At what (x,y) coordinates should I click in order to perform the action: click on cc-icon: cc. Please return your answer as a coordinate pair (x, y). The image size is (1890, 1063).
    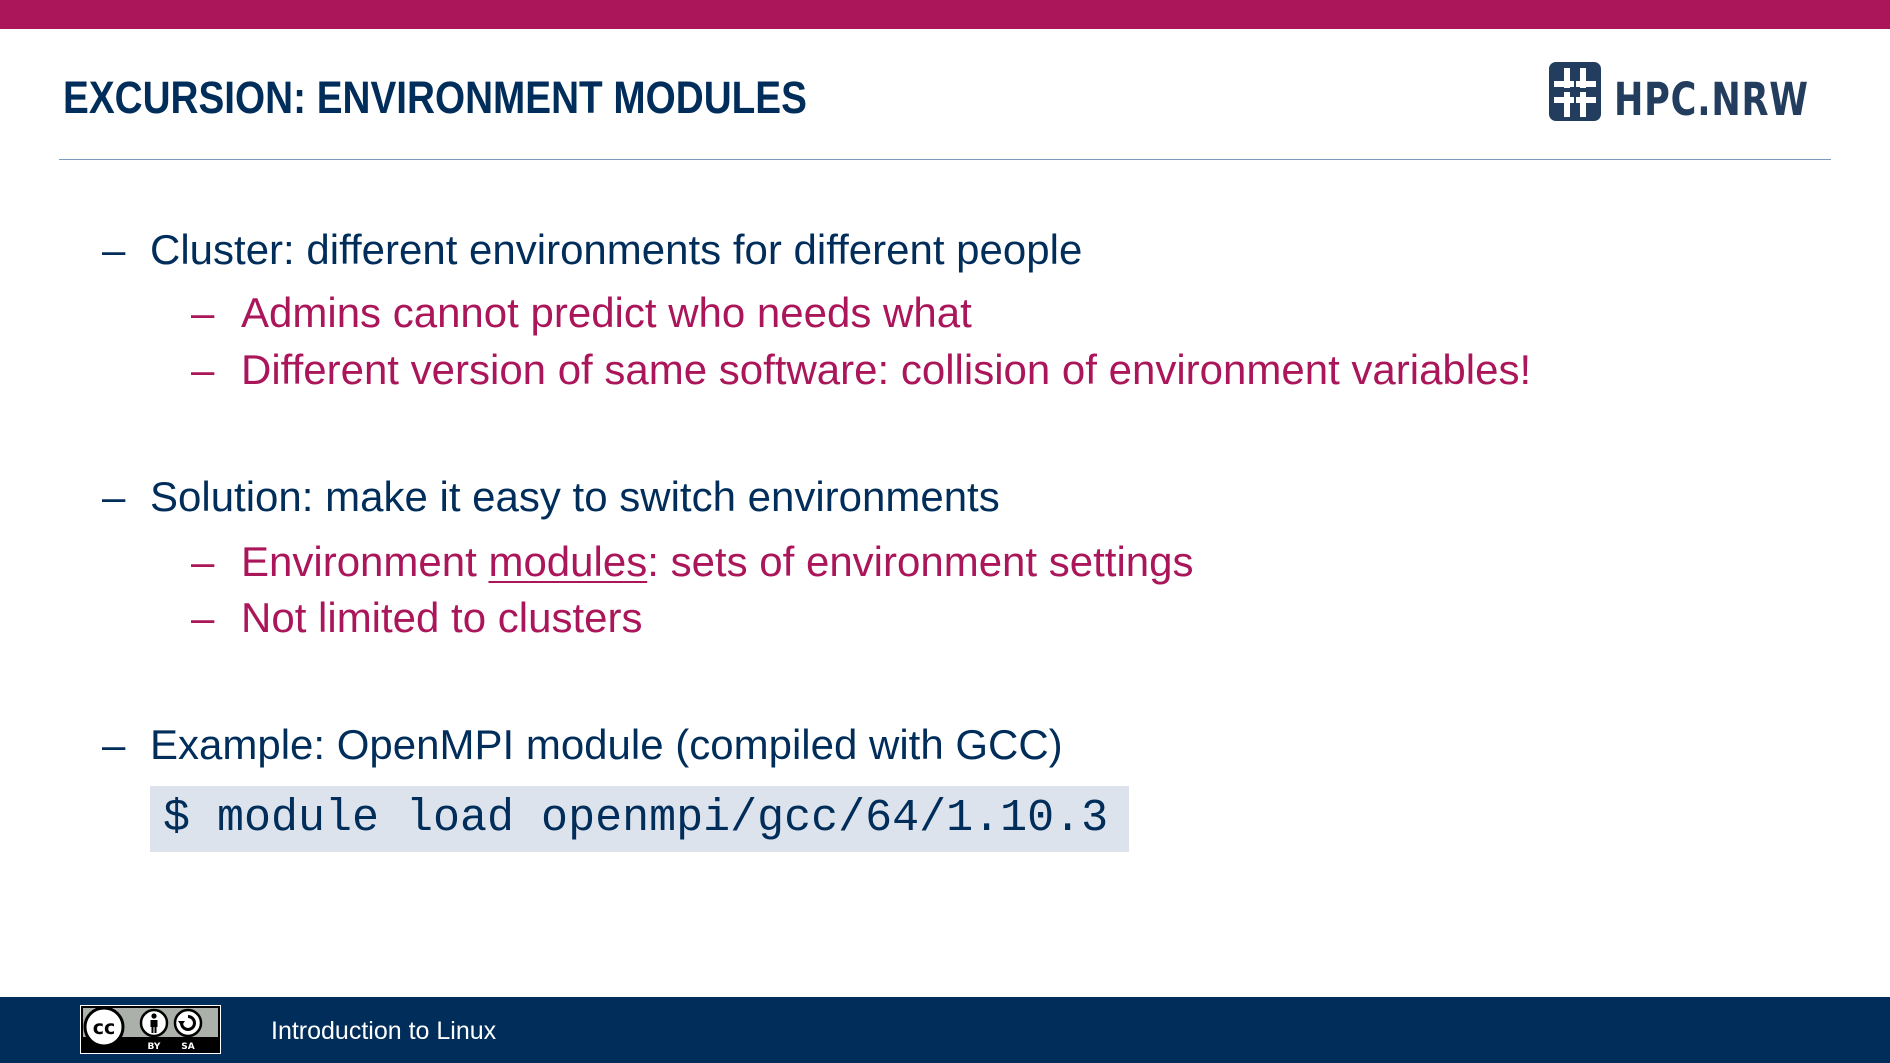
    Looking at the image, I should click on (104, 1027).